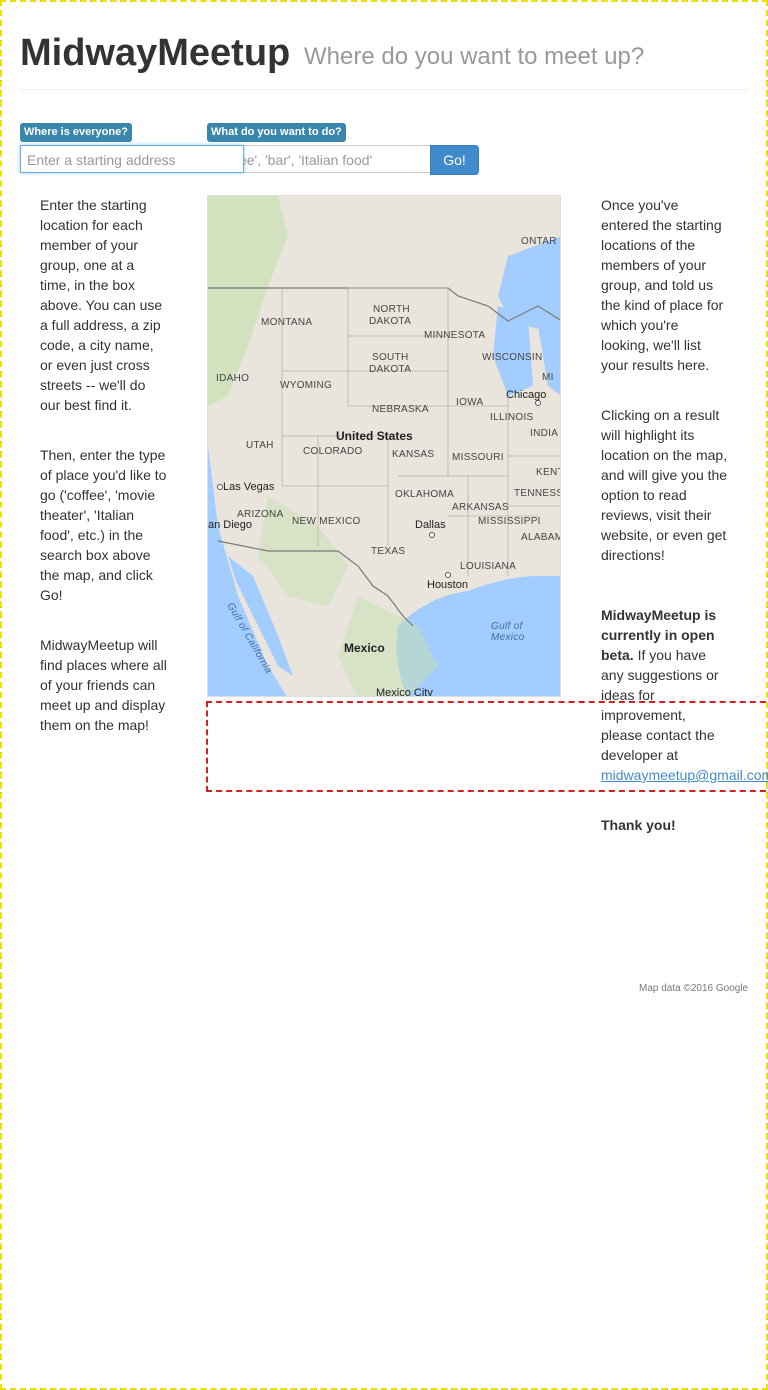 This screenshot has height=1390, width=768. Describe the element at coordinates (526, 395) in the screenshot. I see `map-label-chicago: Chicago` at that location.